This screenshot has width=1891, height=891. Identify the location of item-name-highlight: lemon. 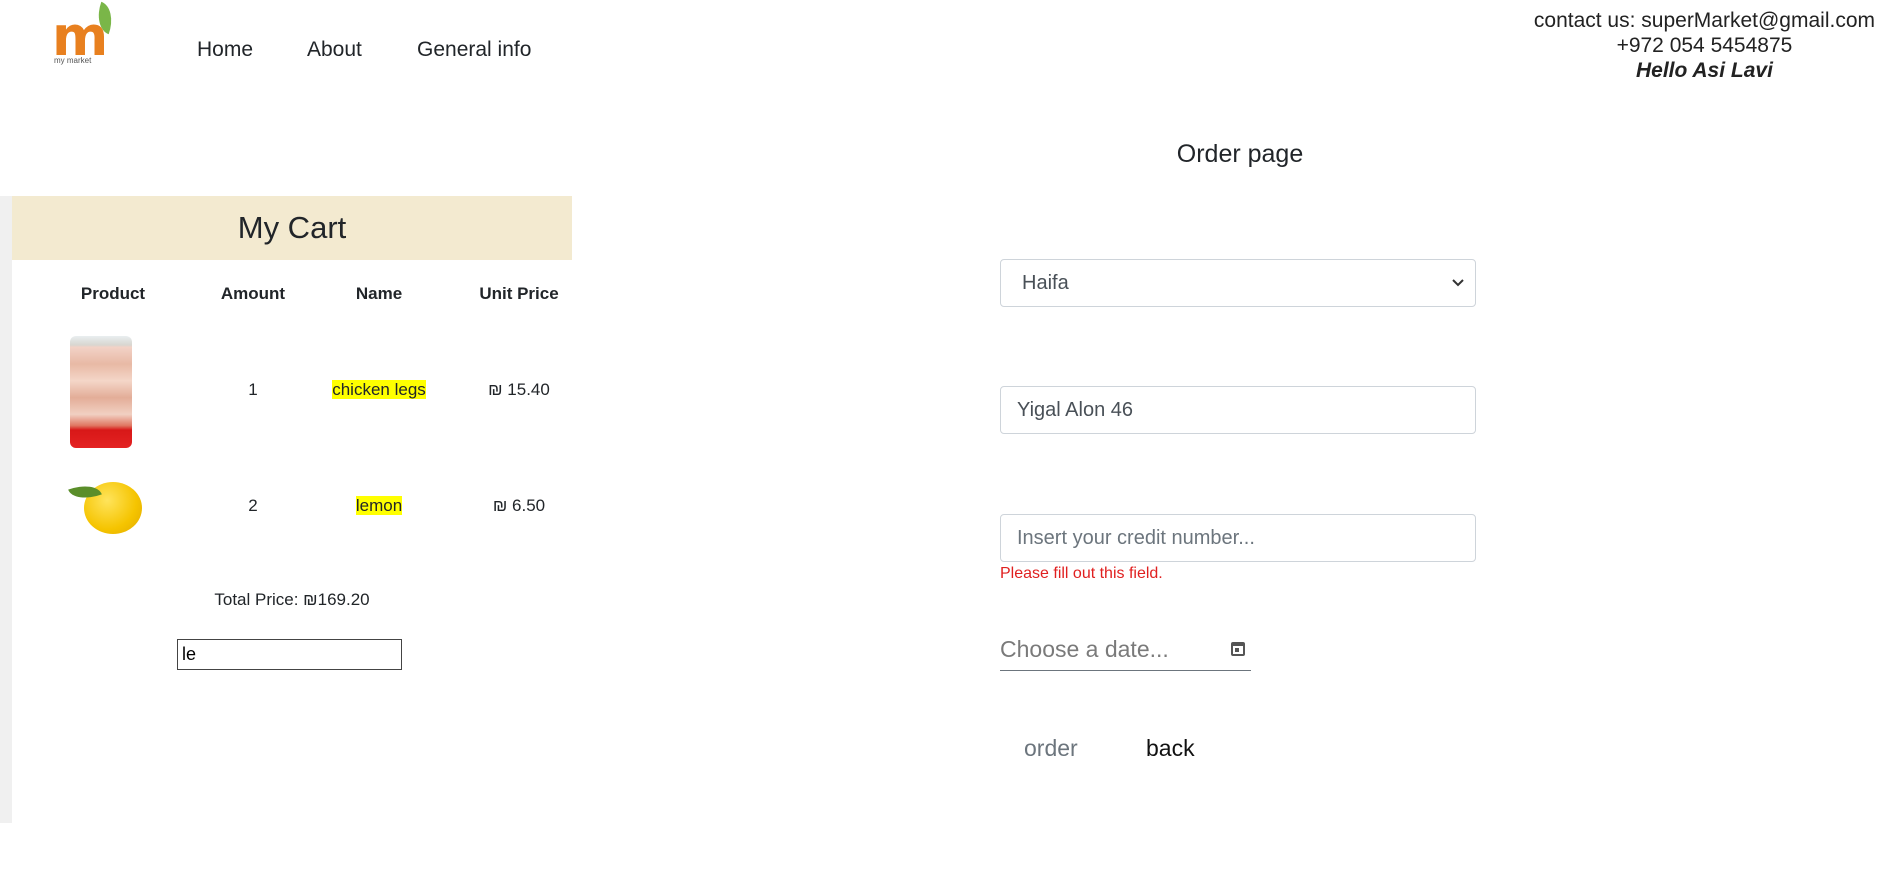
(379, 505).